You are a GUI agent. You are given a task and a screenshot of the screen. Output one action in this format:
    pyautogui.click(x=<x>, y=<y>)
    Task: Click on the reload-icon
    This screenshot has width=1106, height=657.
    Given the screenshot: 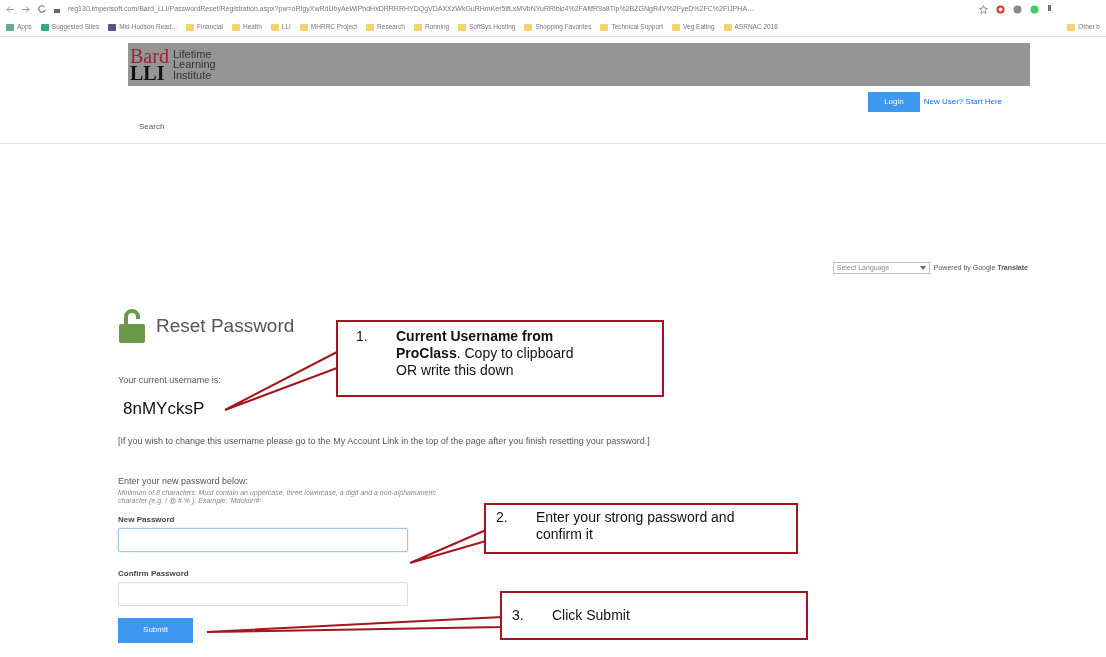 What is the action you would take?
    pyautogui.click(x=42, y=9)
    